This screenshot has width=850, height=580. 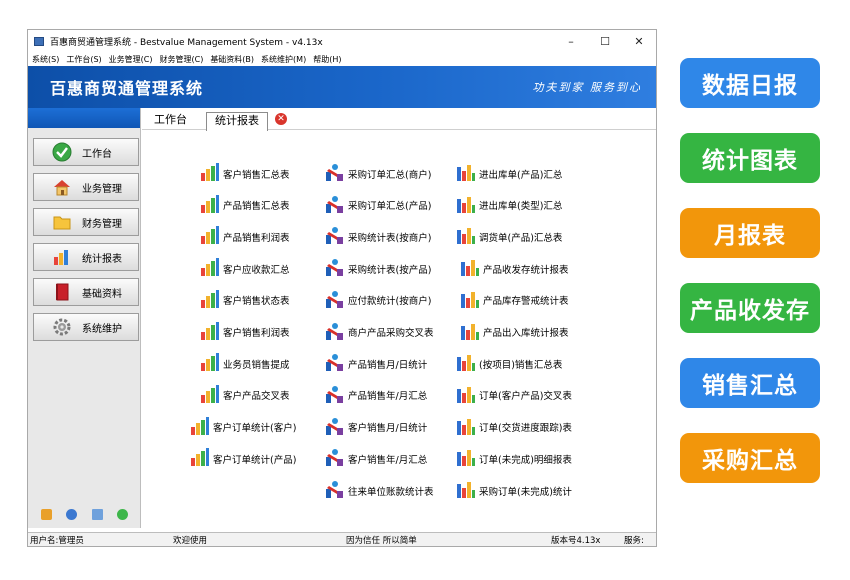 I want to click on check-icon, so click(x=62, y=152).